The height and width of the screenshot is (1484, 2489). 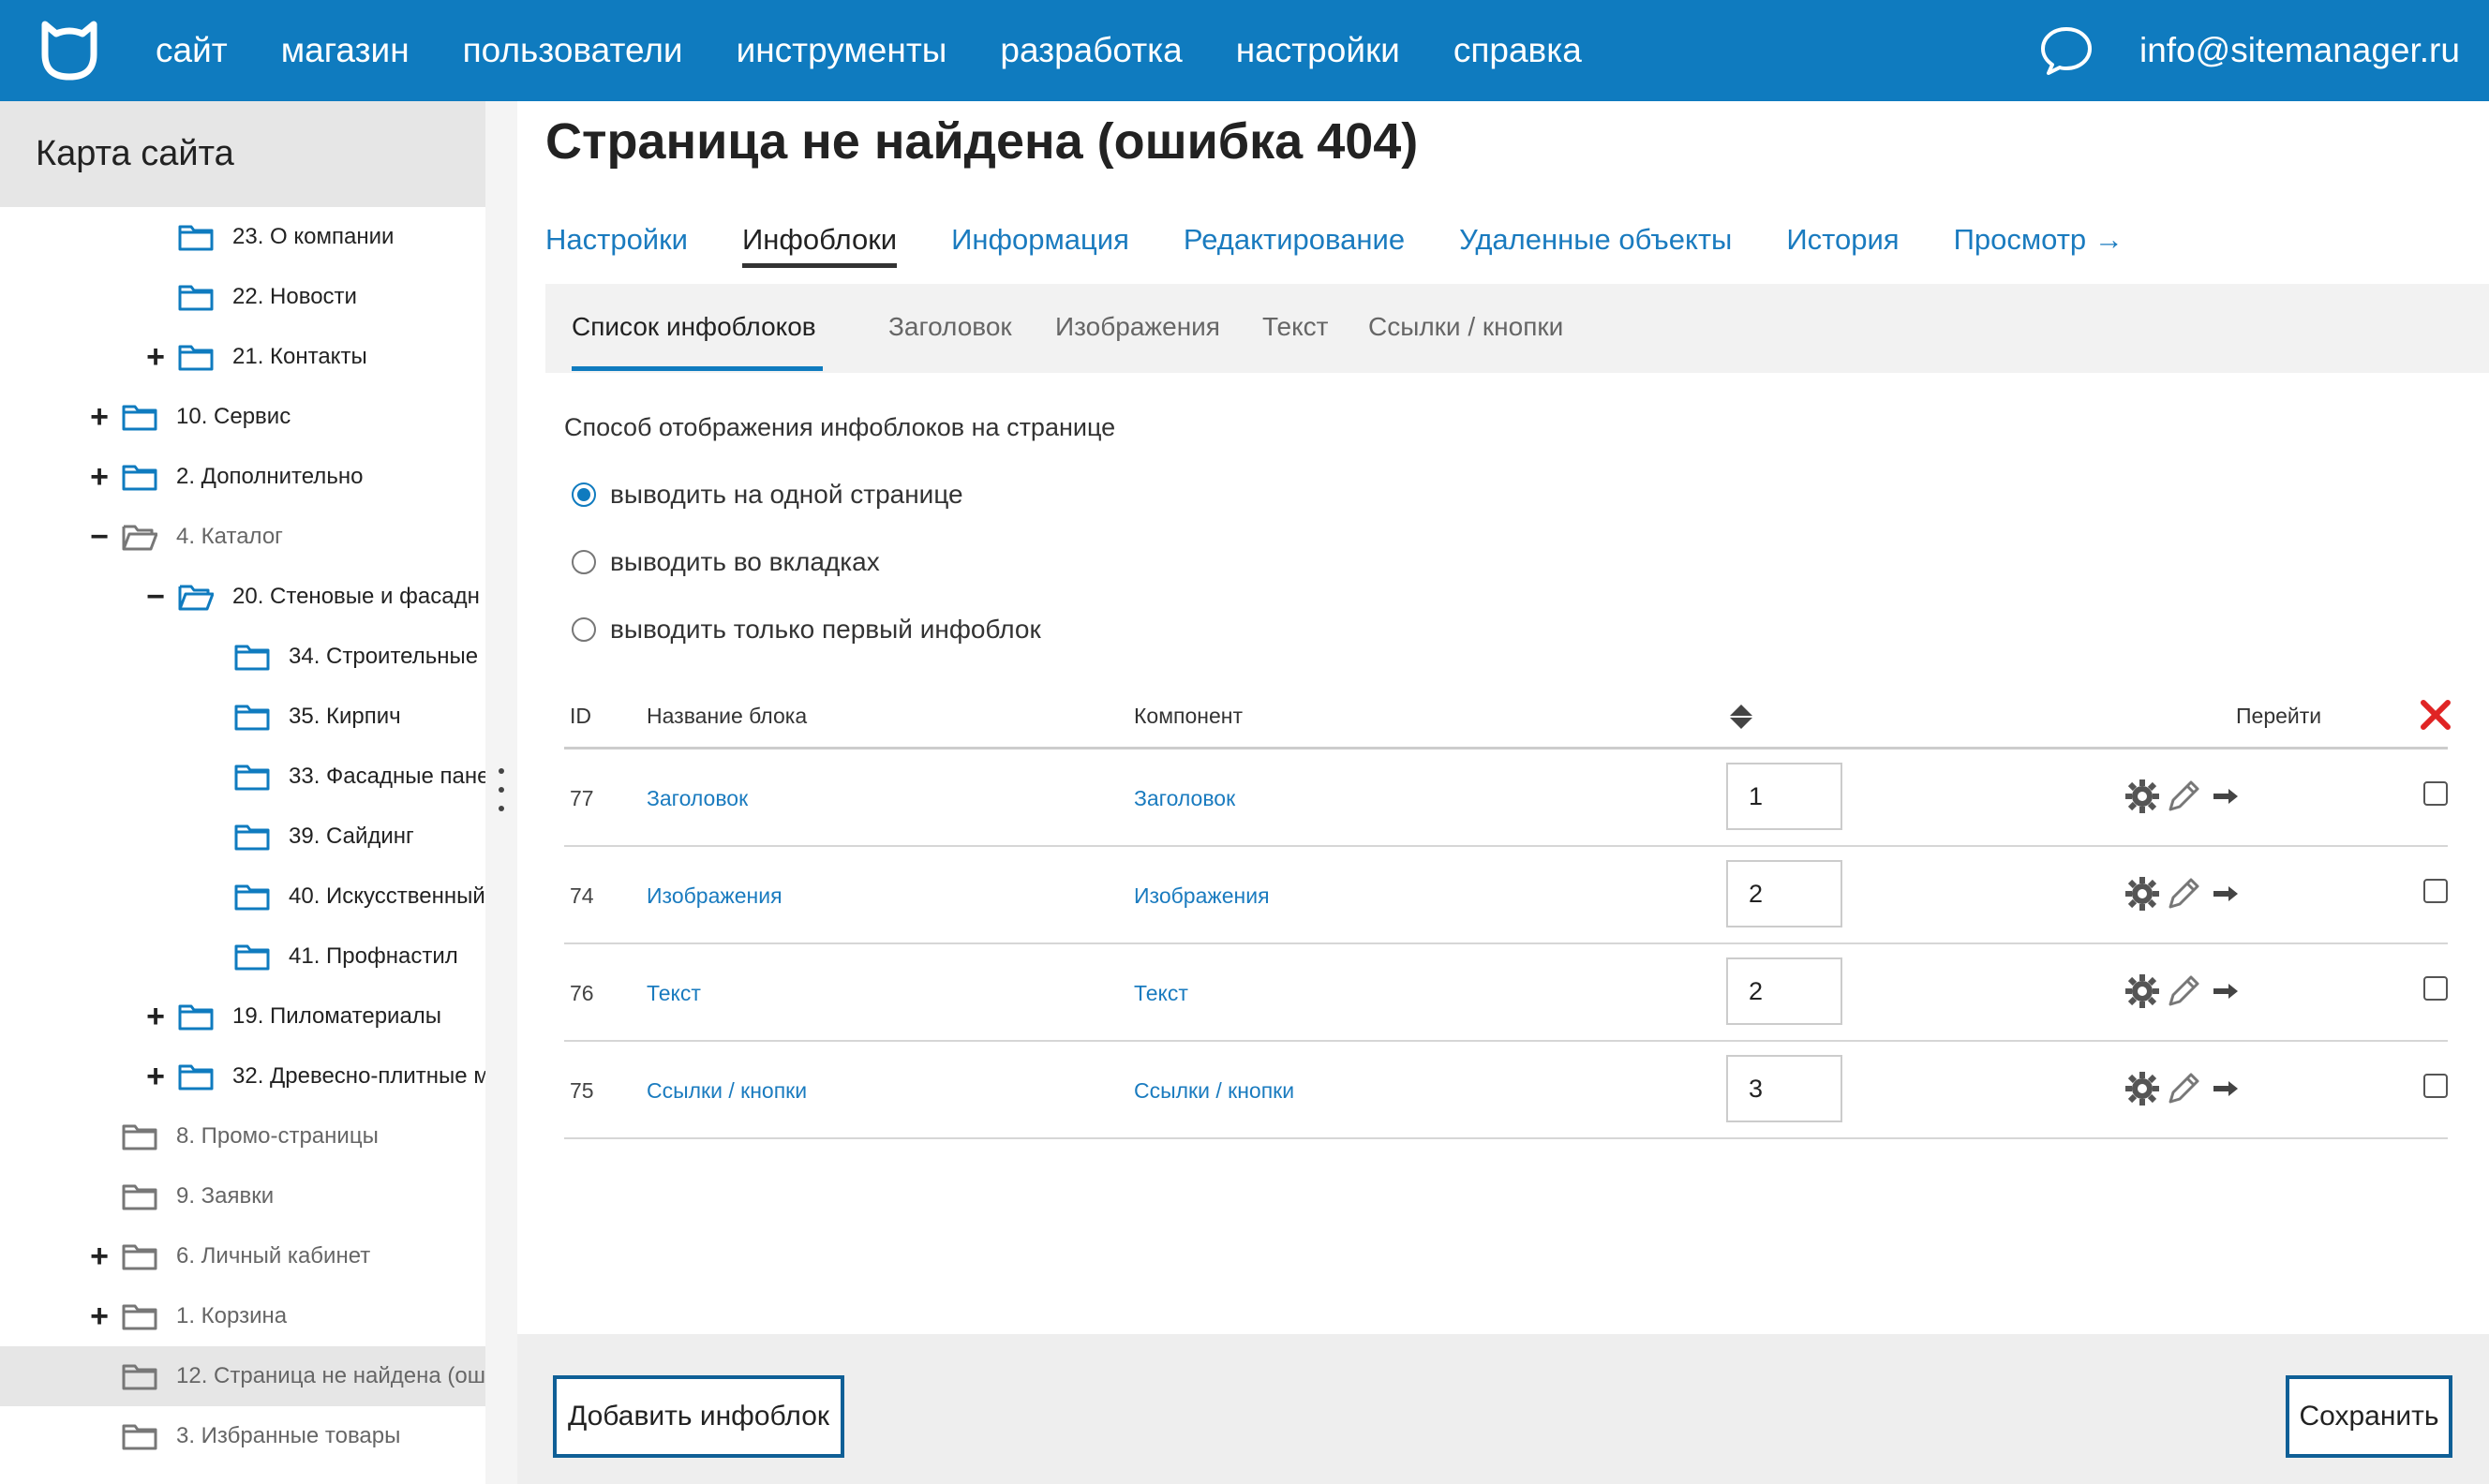 I want to click on tree-item-label: 23. О компании, so click(x=313, y=237).